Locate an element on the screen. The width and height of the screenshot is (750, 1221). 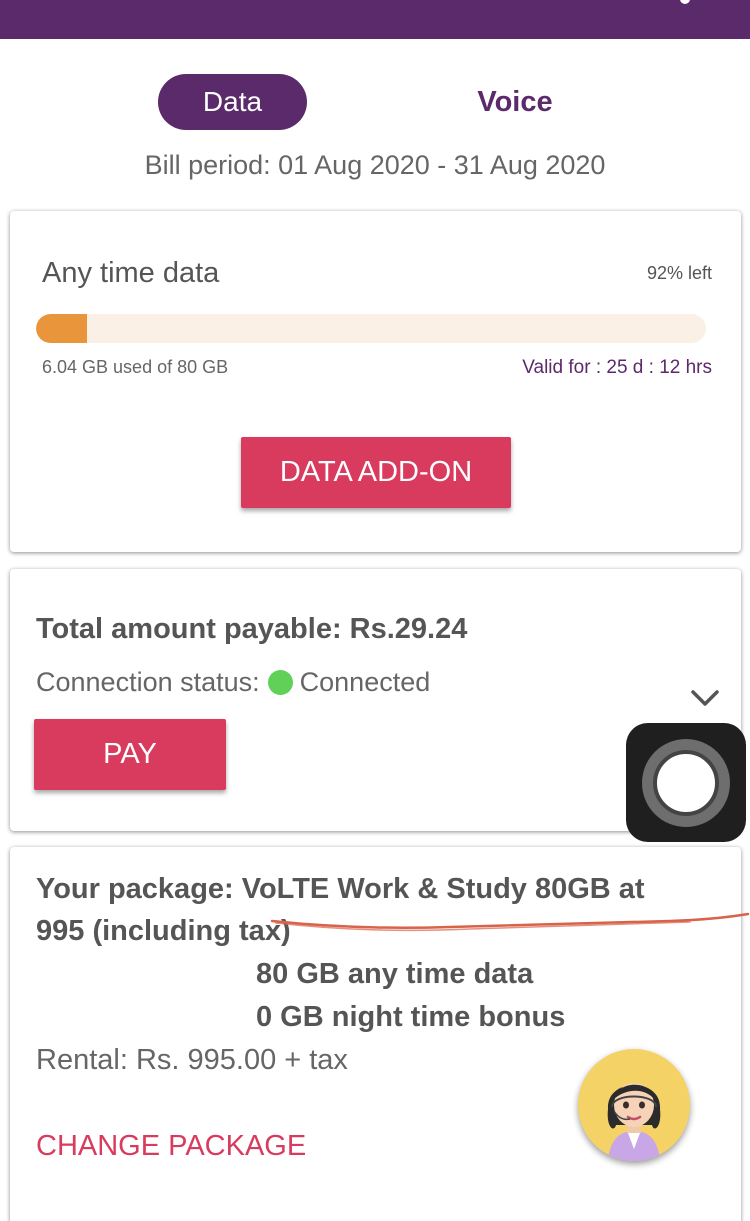
status-dot-icon is located at coordinates (280, 682).